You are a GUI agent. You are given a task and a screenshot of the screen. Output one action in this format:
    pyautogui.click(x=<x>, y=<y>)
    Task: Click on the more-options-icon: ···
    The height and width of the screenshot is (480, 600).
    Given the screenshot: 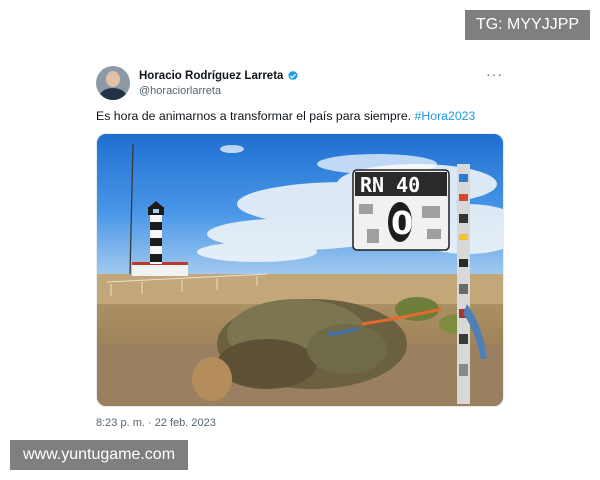 What is the action you would take?
    pyautogui.click(x=494, y=74)
    